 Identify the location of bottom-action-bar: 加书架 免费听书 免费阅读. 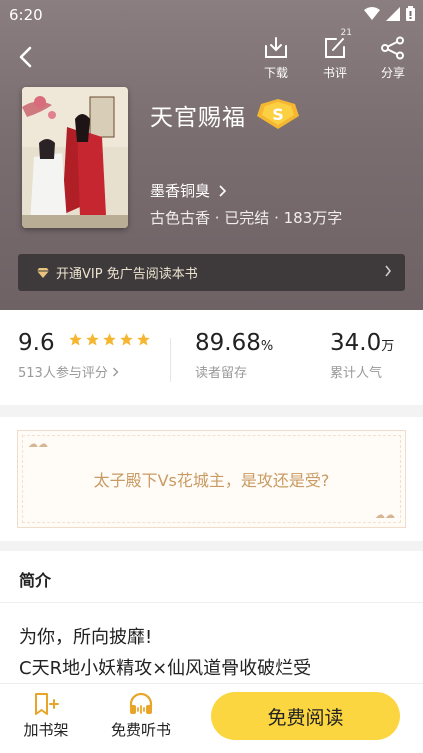
(211, 718).